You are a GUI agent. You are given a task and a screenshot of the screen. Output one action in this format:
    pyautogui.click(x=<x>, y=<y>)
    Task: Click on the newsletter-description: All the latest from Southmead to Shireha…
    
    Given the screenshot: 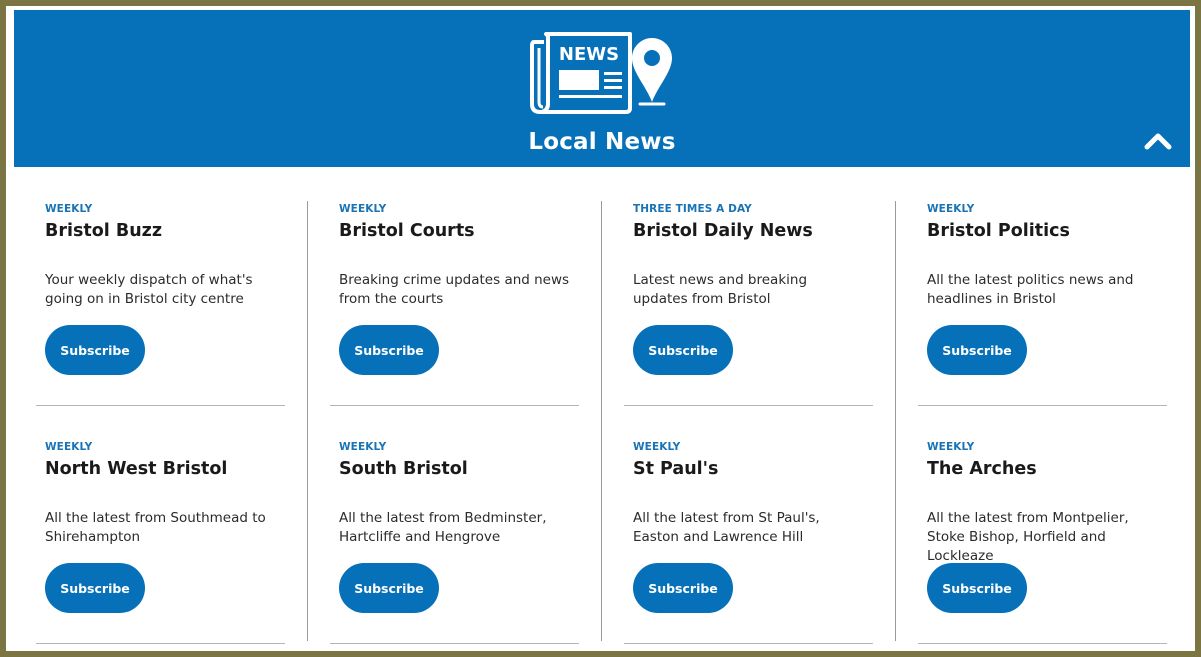 What is the action you would take?
    pyautogui.click(x=155, y=527)
    